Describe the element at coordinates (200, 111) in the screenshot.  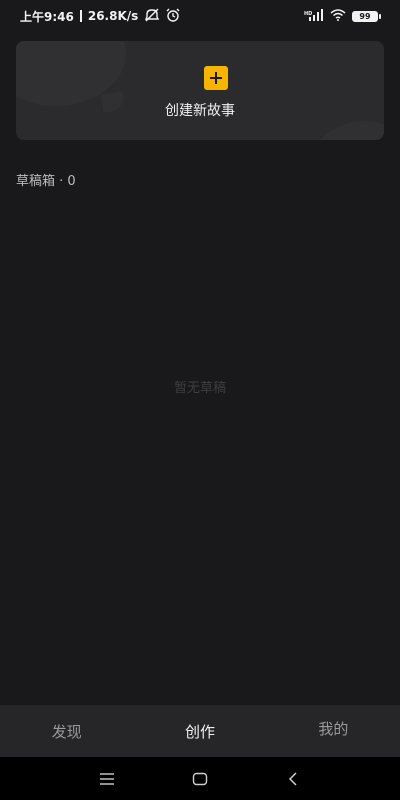
I see `create-story-label: 创建新故事` at that location.